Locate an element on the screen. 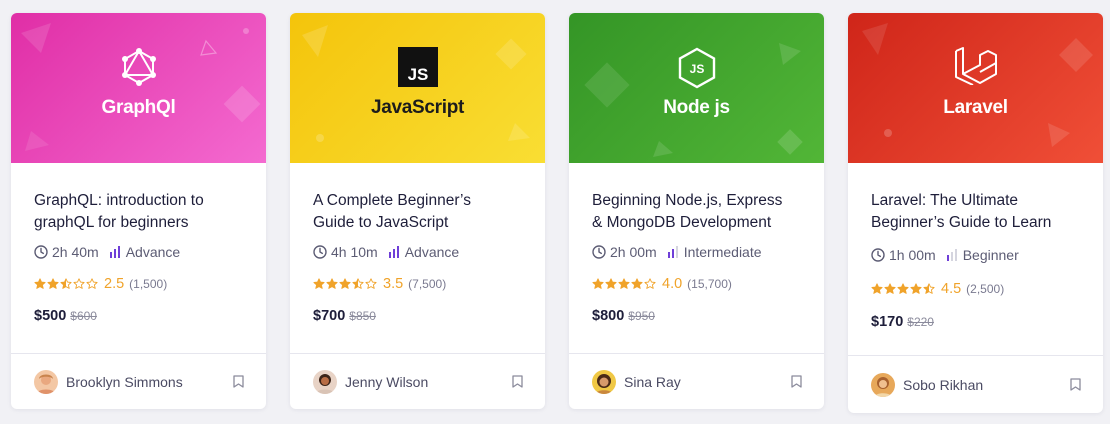  course-meta: 2h 40m Advance is located at coordinates (139, 252).